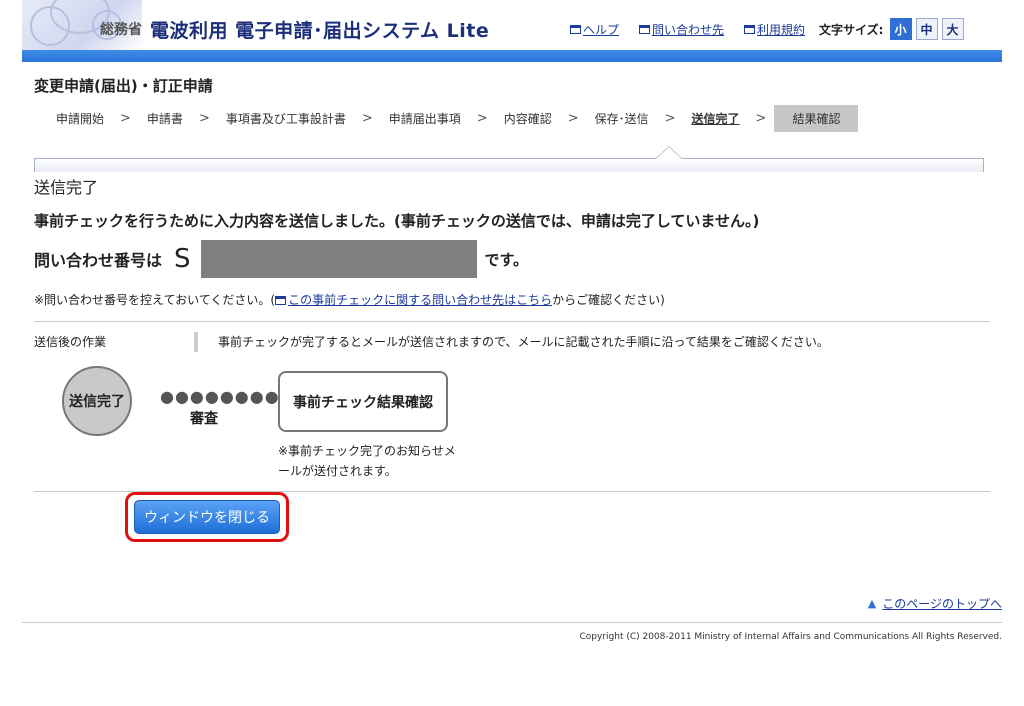 The height and width of the screenshot is (706, 1024). I want to click on terms-link: 利用規約, so click(774, 29).